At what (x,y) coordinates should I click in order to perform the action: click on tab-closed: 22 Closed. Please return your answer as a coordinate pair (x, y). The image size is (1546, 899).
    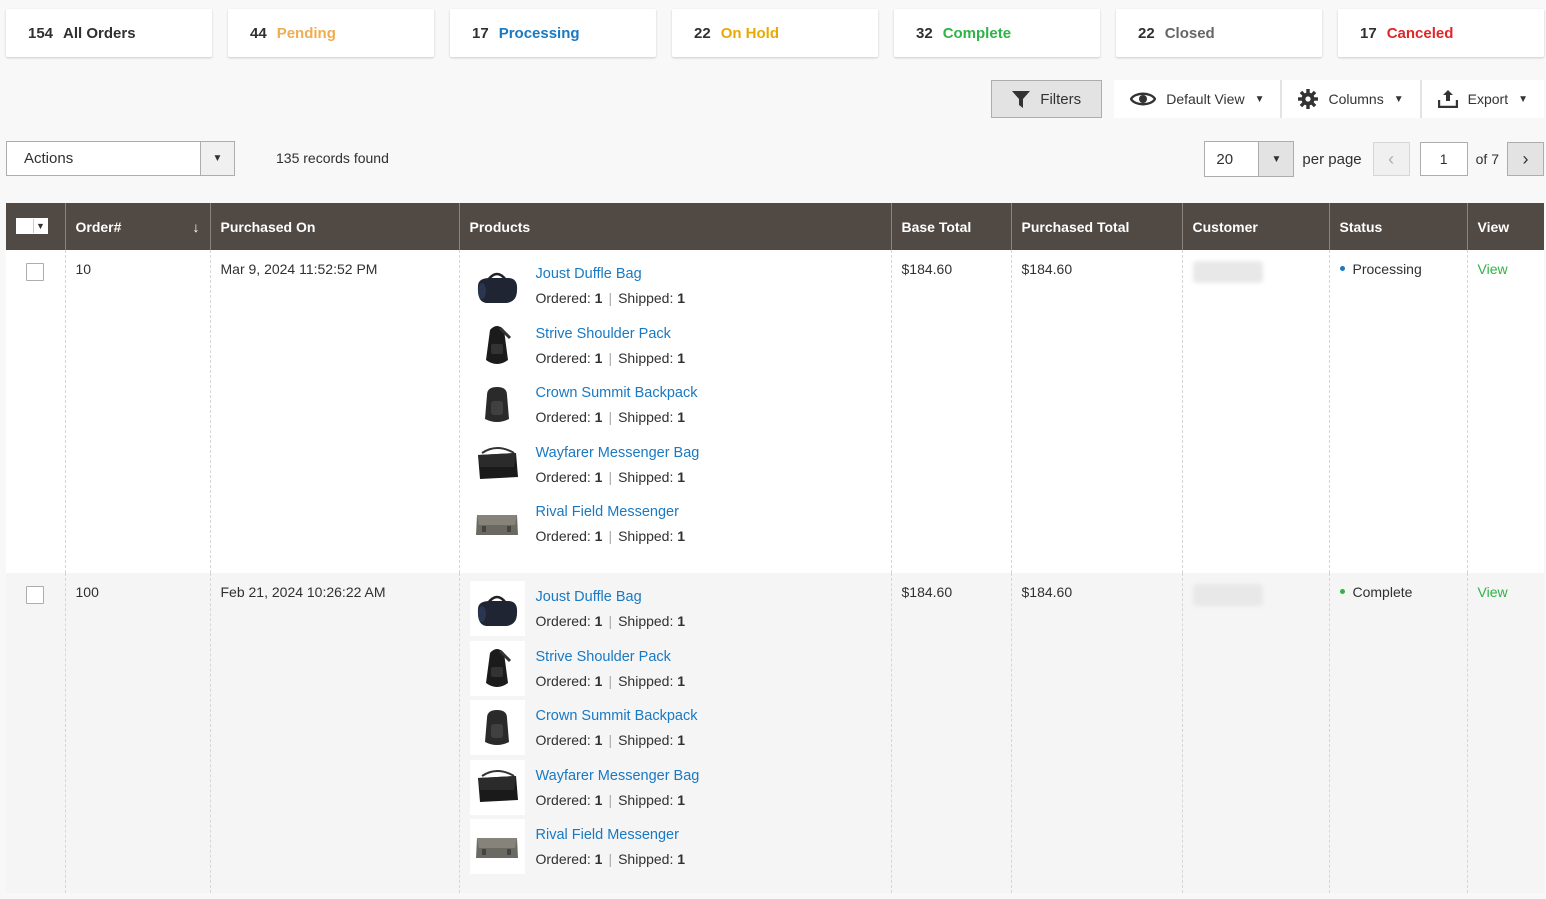
    Looking at the image, I should click on (1219, 33).